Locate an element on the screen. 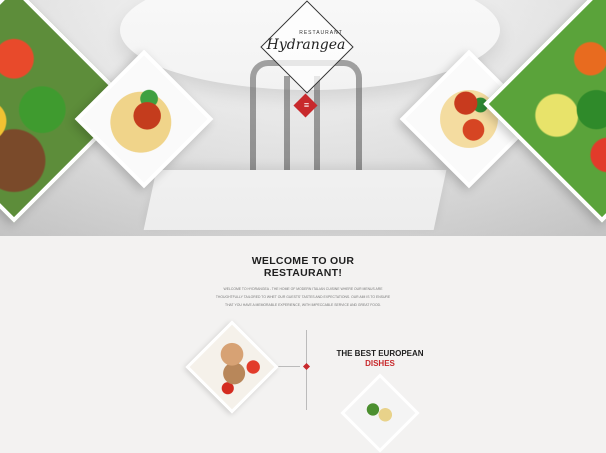 The width and height of the screenshot is (606, 453). timeline-dot is located at coordinates (306, 366).